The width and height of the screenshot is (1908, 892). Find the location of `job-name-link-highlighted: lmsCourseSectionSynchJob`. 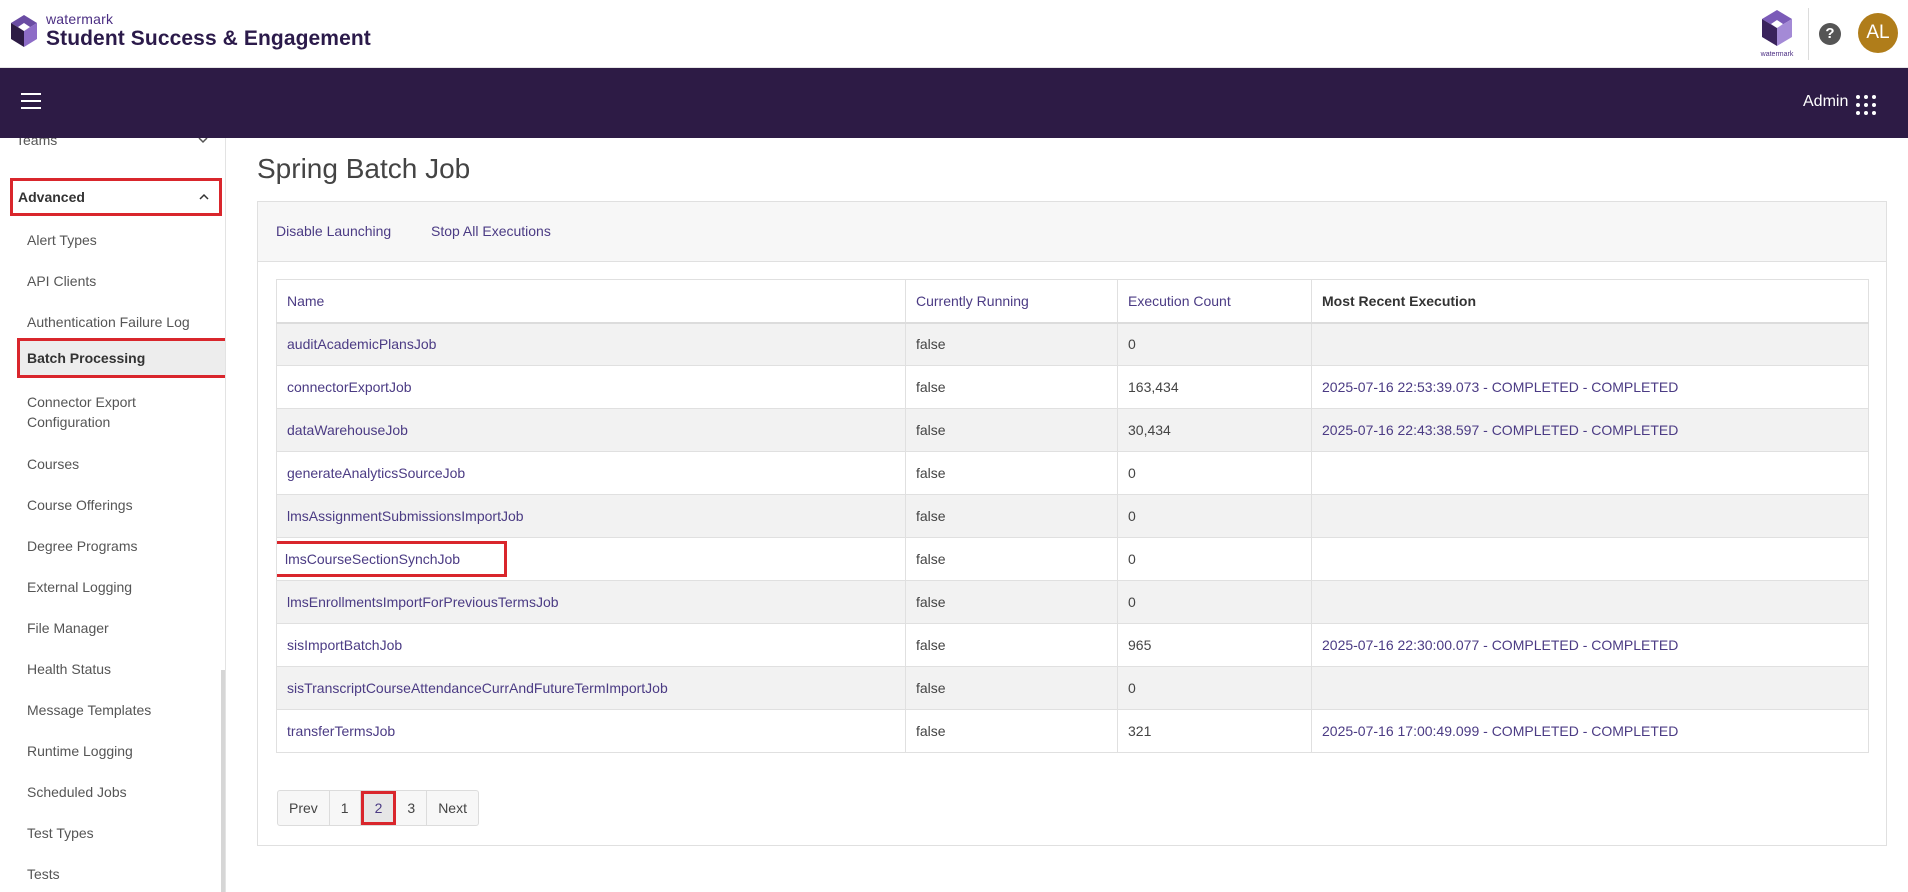

job-name-link-highlighted: lmsCourseSectionSynchJob is located at coordinates (392, 559).